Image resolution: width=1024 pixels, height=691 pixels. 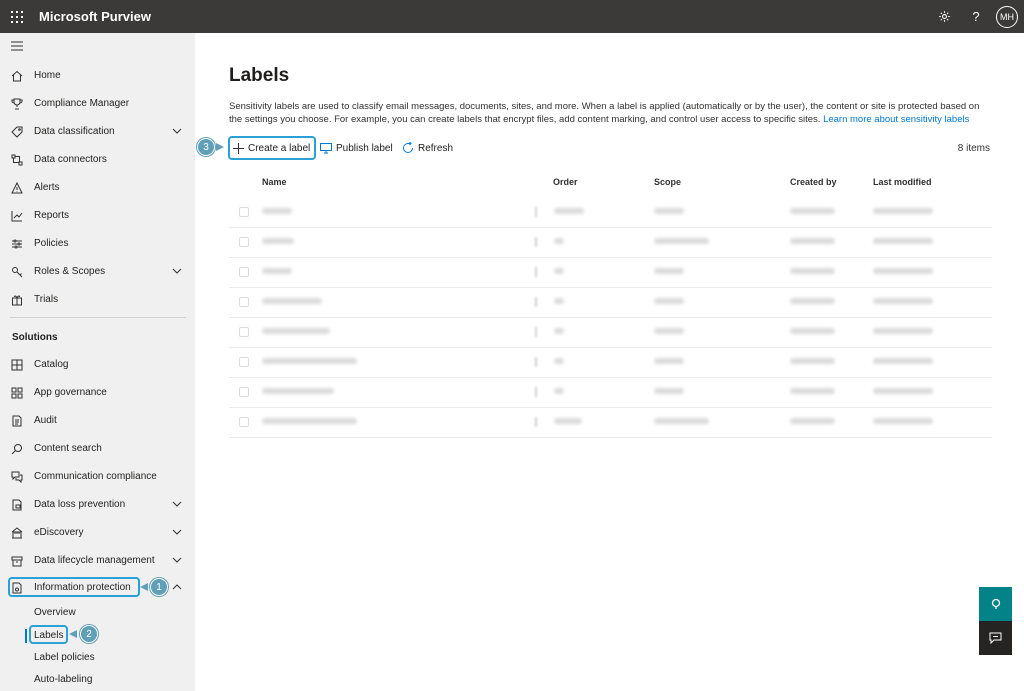 I want to click on nav-item-label: Reports, so click(x=52, y=215).